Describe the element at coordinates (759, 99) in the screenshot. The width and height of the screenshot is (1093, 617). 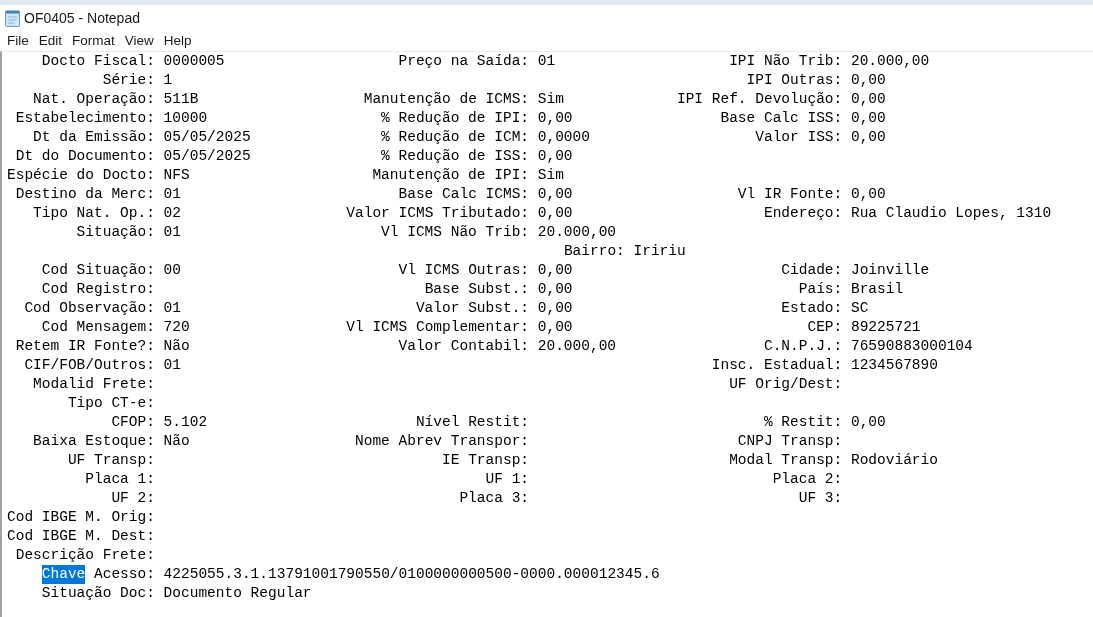
I see `field-label: IPI Ref. Devolução:` at that location.